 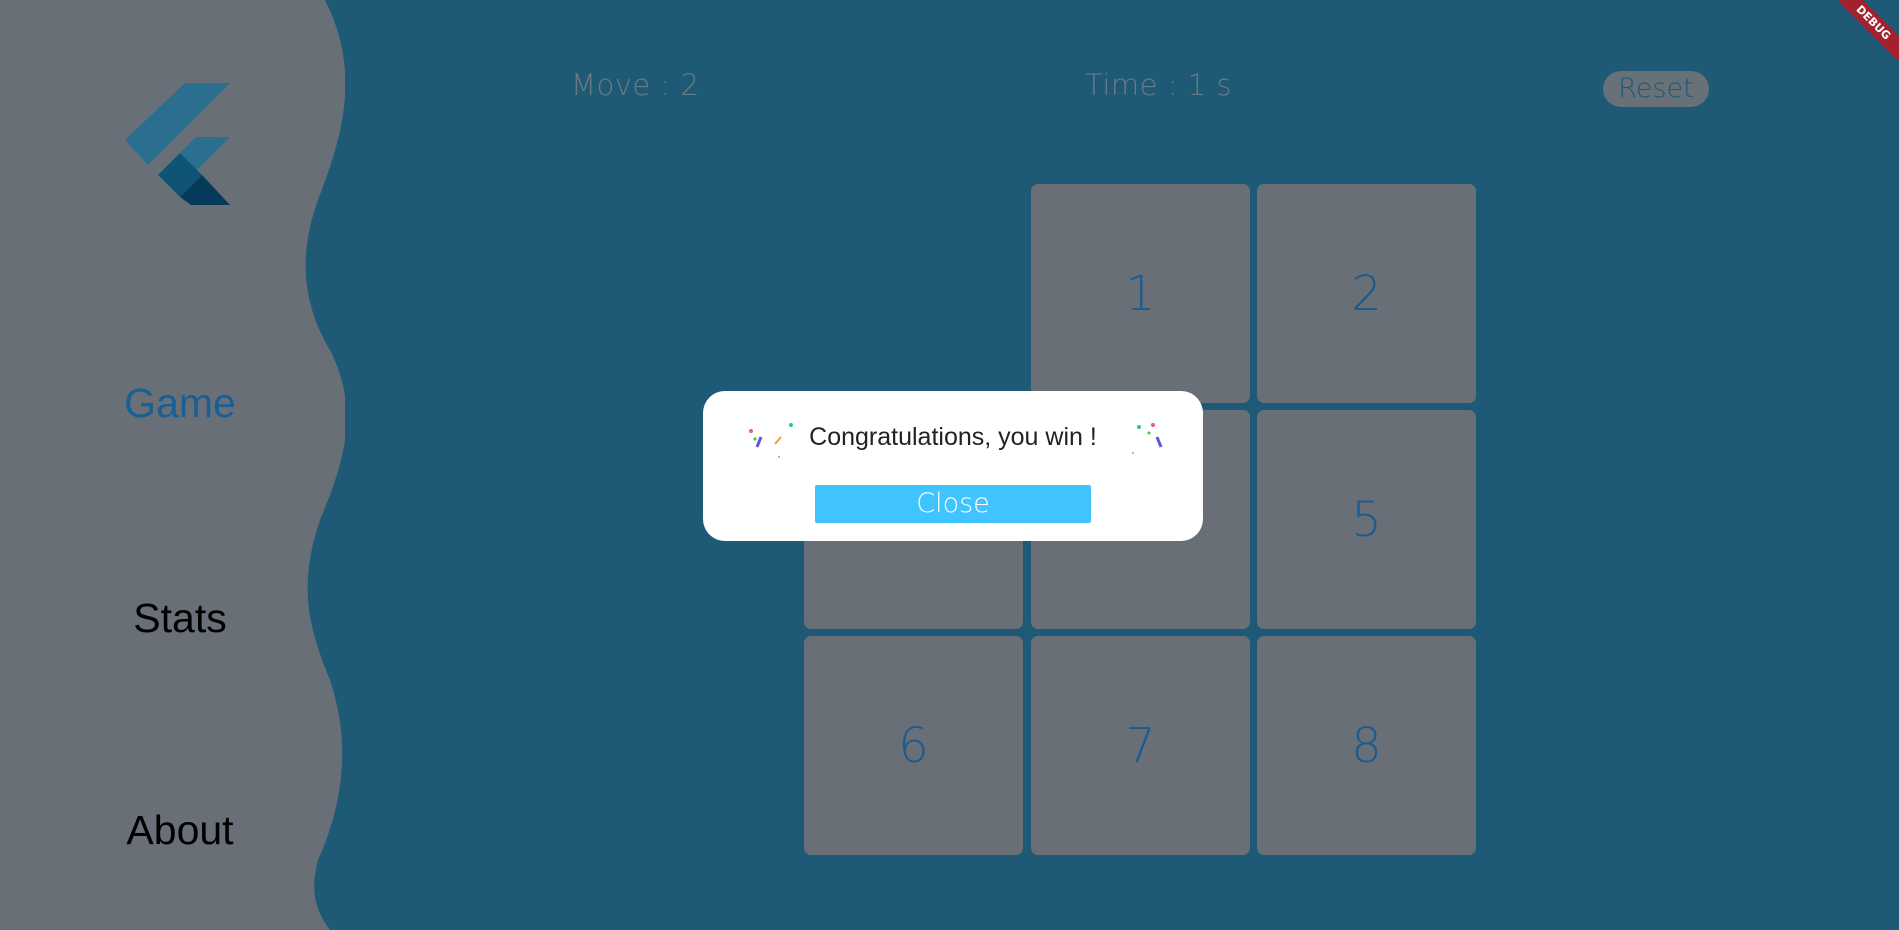 What do you see at coordinates (953, 466) in the screenshot?
I see `win-dialog: Congratulations, you win ! Close` at bounding box center [953, 466].